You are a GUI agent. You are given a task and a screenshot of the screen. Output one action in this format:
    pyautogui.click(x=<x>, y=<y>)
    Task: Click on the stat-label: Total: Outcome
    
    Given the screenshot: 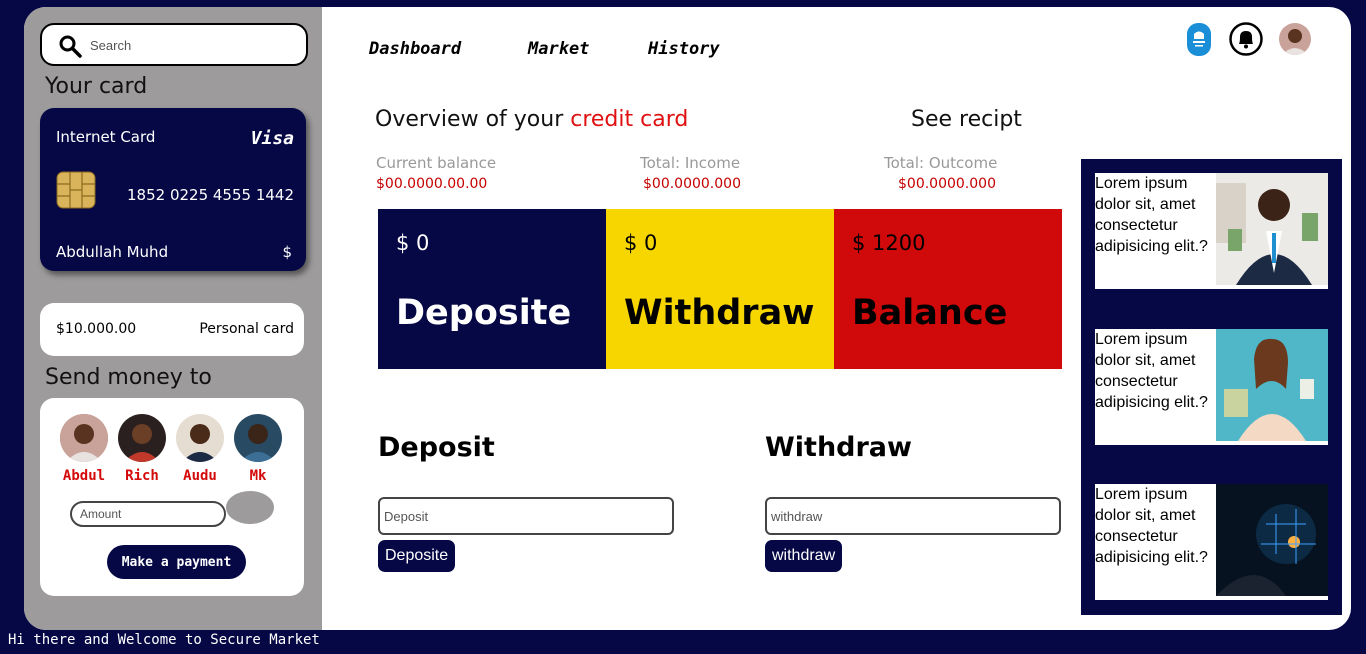 What is the action you would take?
    pyautogui.click(x=941, y=163)
    